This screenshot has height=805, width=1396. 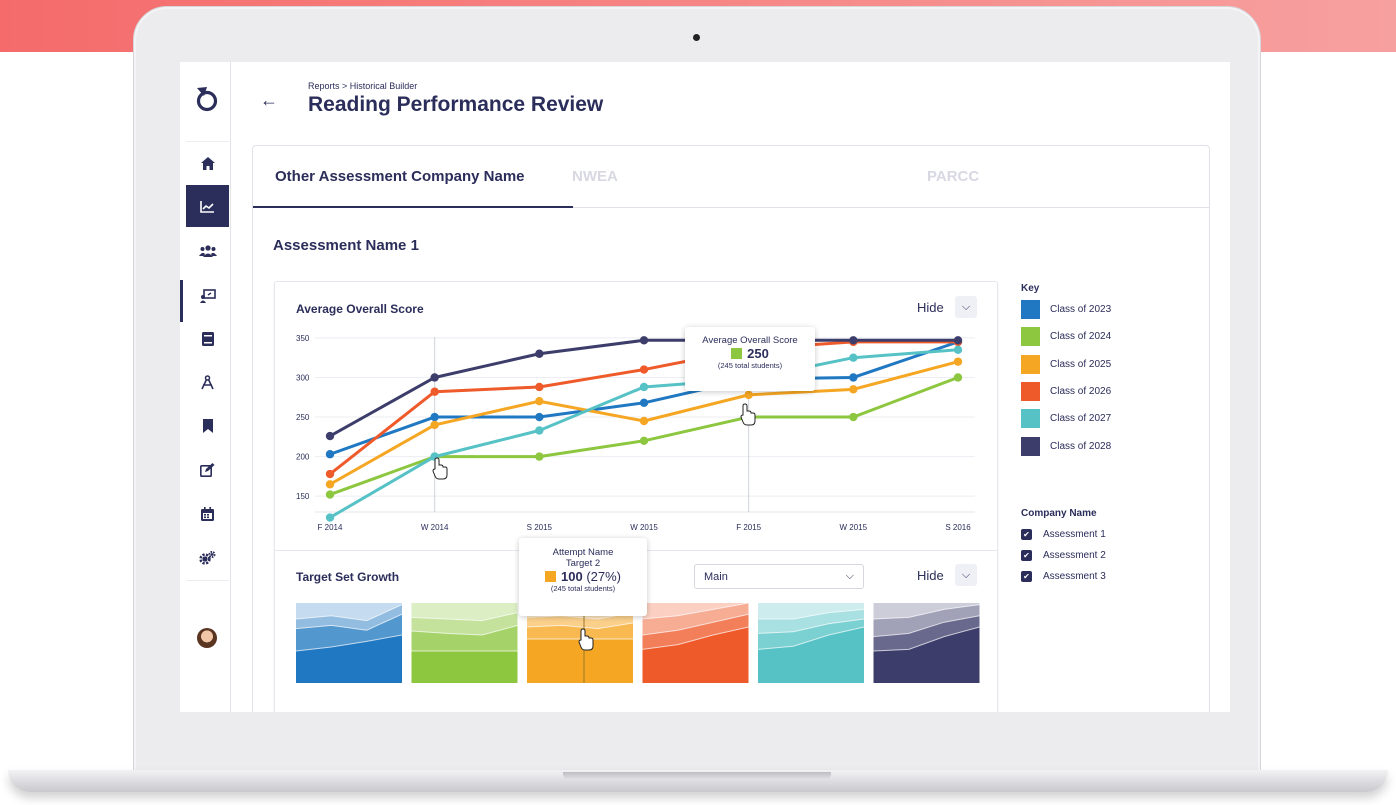 What do you see at coordinates (269, 100) in the screenshot?
I see `back-arrow-icon: ←` at bounding box center [269, 100].